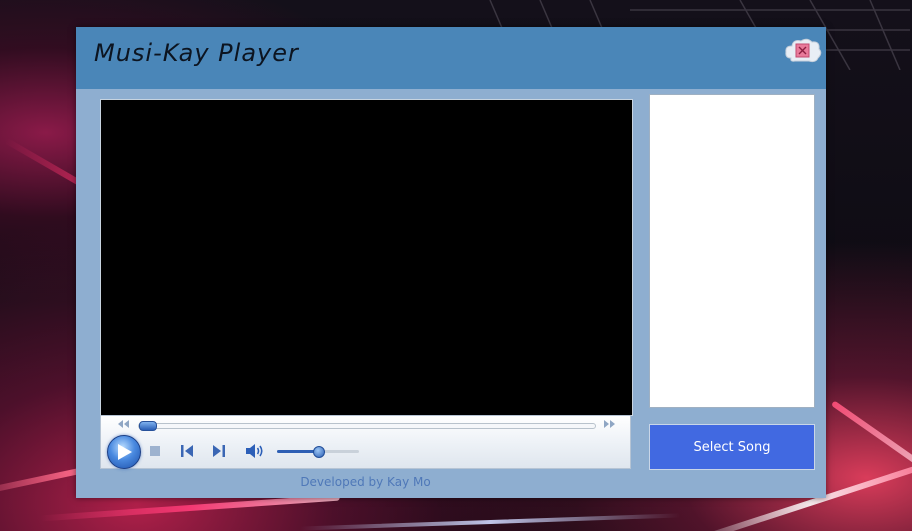 The image size is (912, 531). Describe the element at coordinates (297, 451) in the screenshot. I see `volume-fill` at that location.